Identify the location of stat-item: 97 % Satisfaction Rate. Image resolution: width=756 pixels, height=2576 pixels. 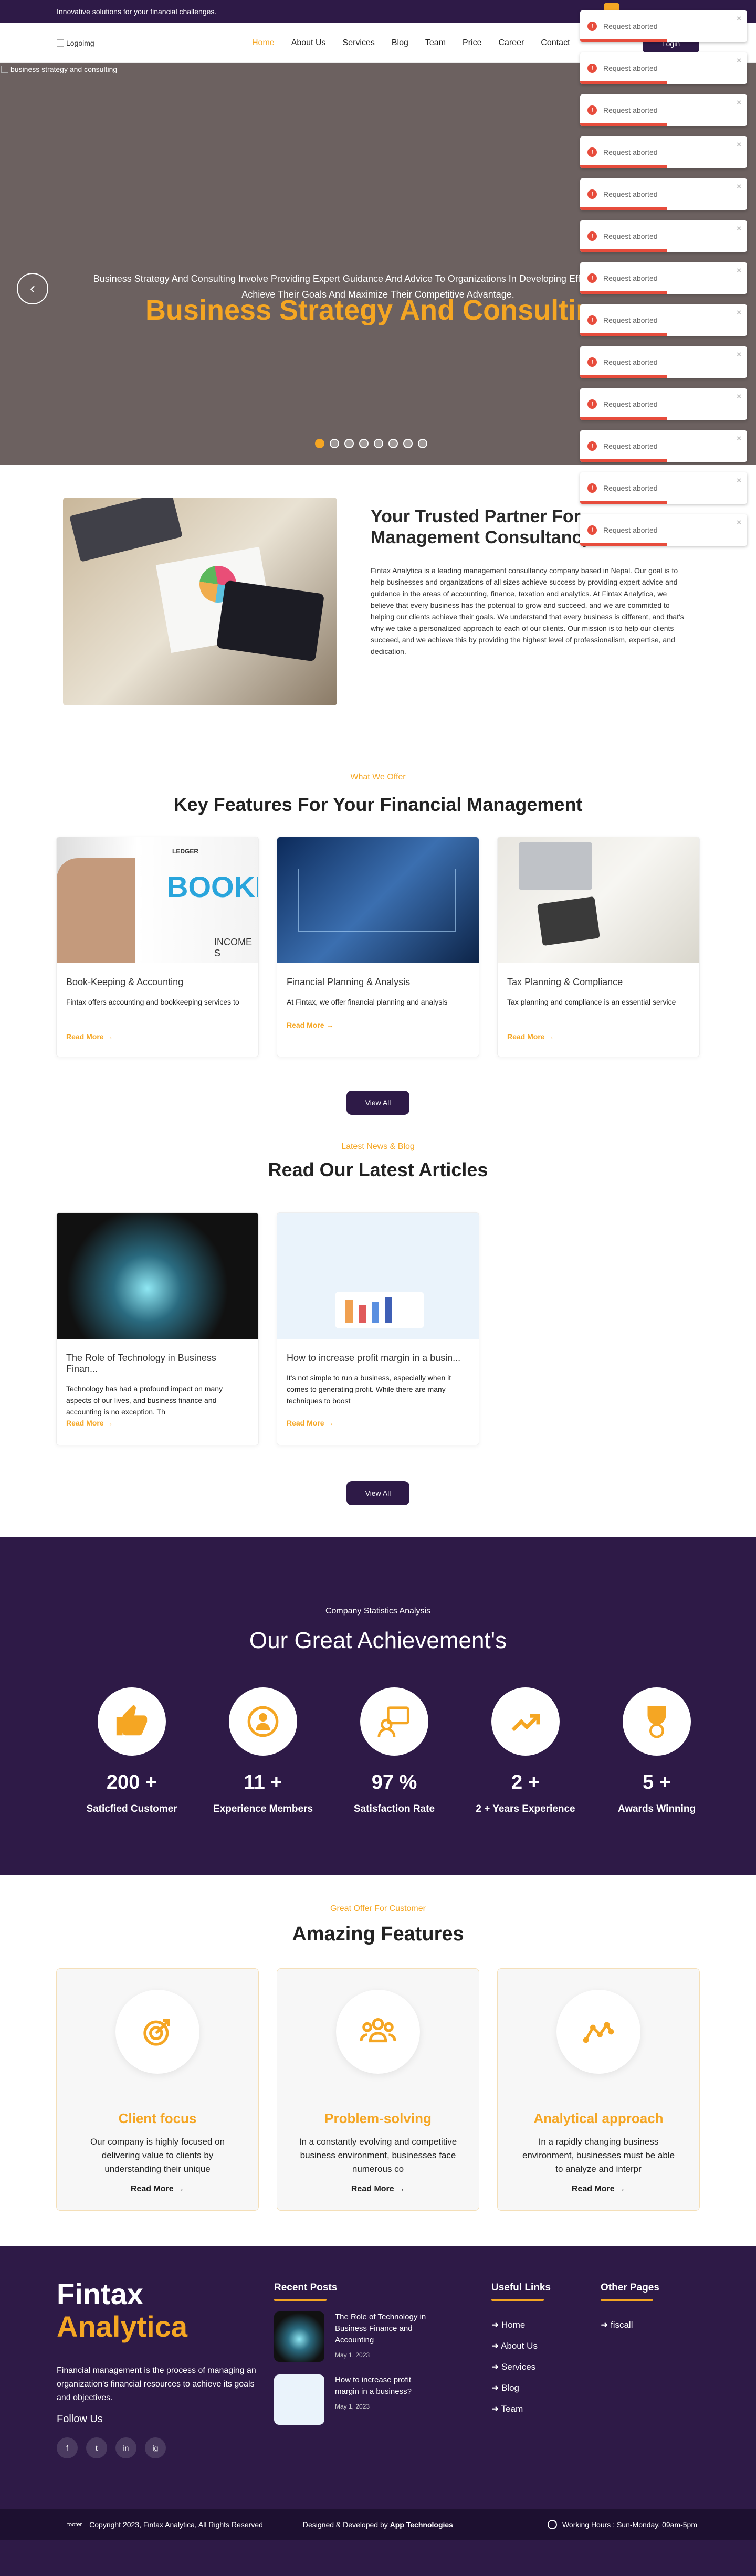
(394, 1751).